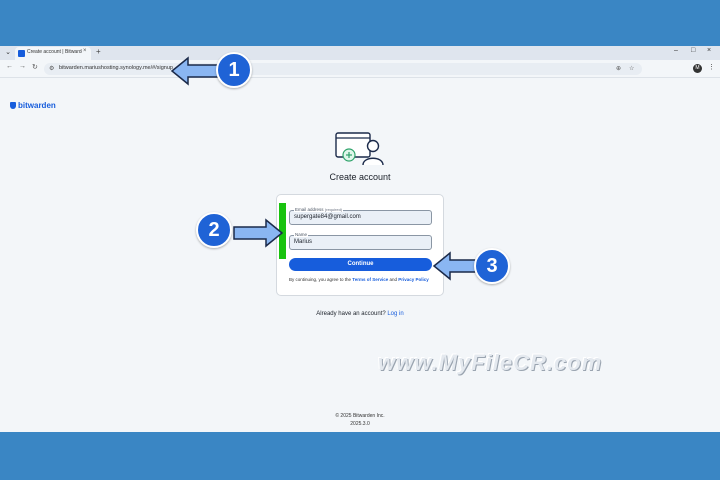  I want to click on bitwarden-logo: bitwarden, so click(33, 105).